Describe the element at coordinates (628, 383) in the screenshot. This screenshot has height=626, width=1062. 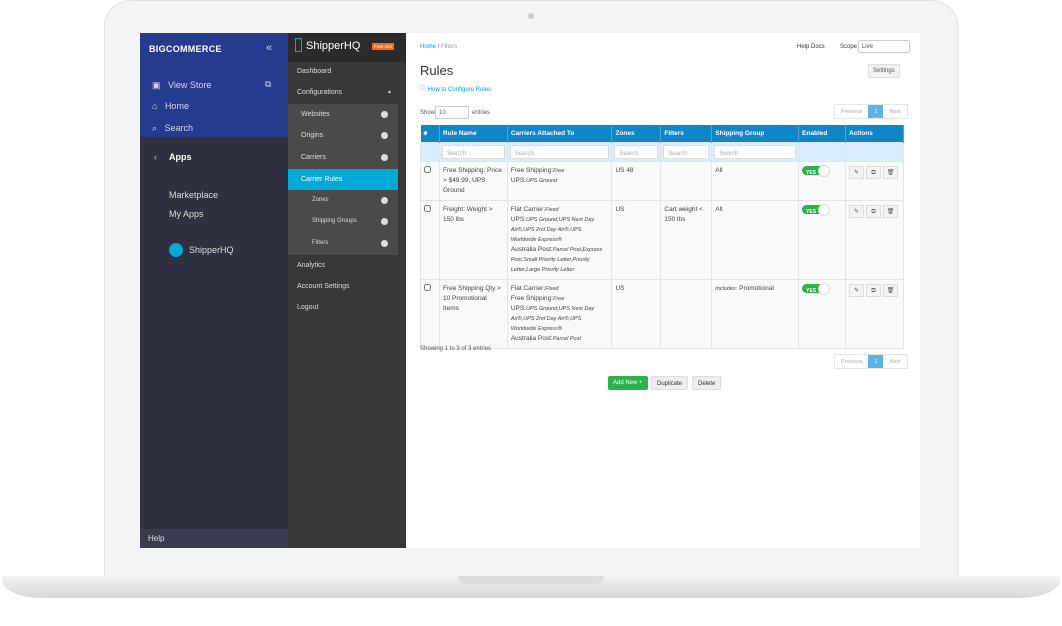
I see `add-new-button: Add New +` at that location.